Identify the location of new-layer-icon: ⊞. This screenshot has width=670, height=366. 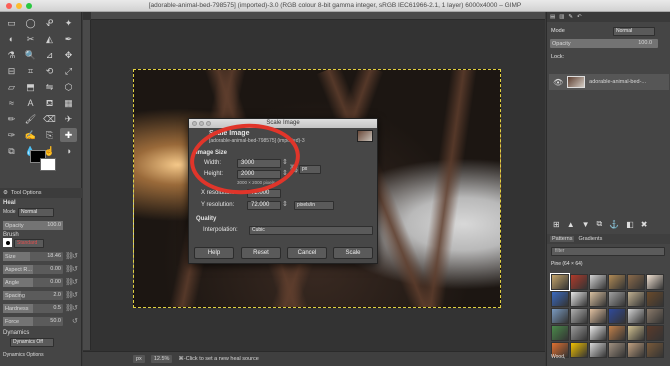
(556, 224).